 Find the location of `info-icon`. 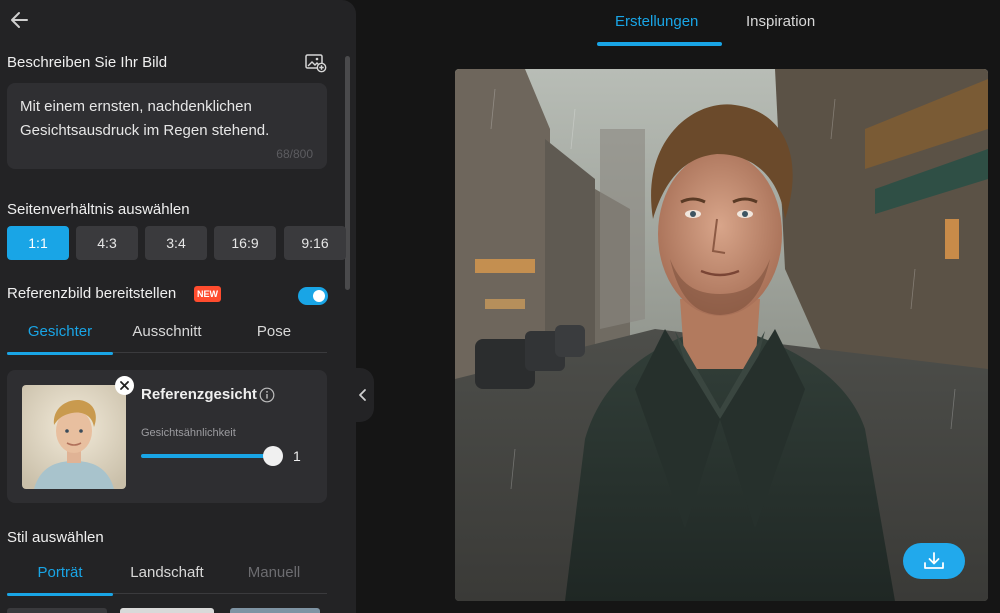

info-icon is located at coordinates (267, 395).